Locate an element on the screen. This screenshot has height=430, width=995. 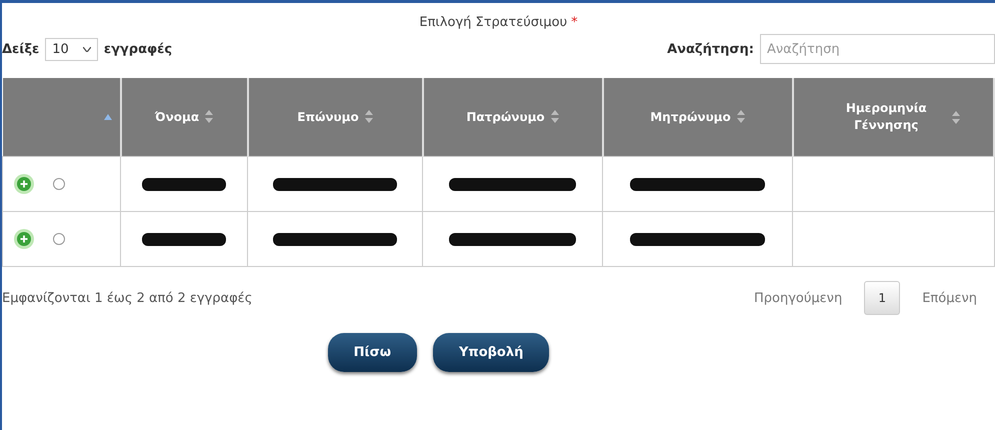
previous-link: Προηγούμενη is located at coordinates (798, 298).